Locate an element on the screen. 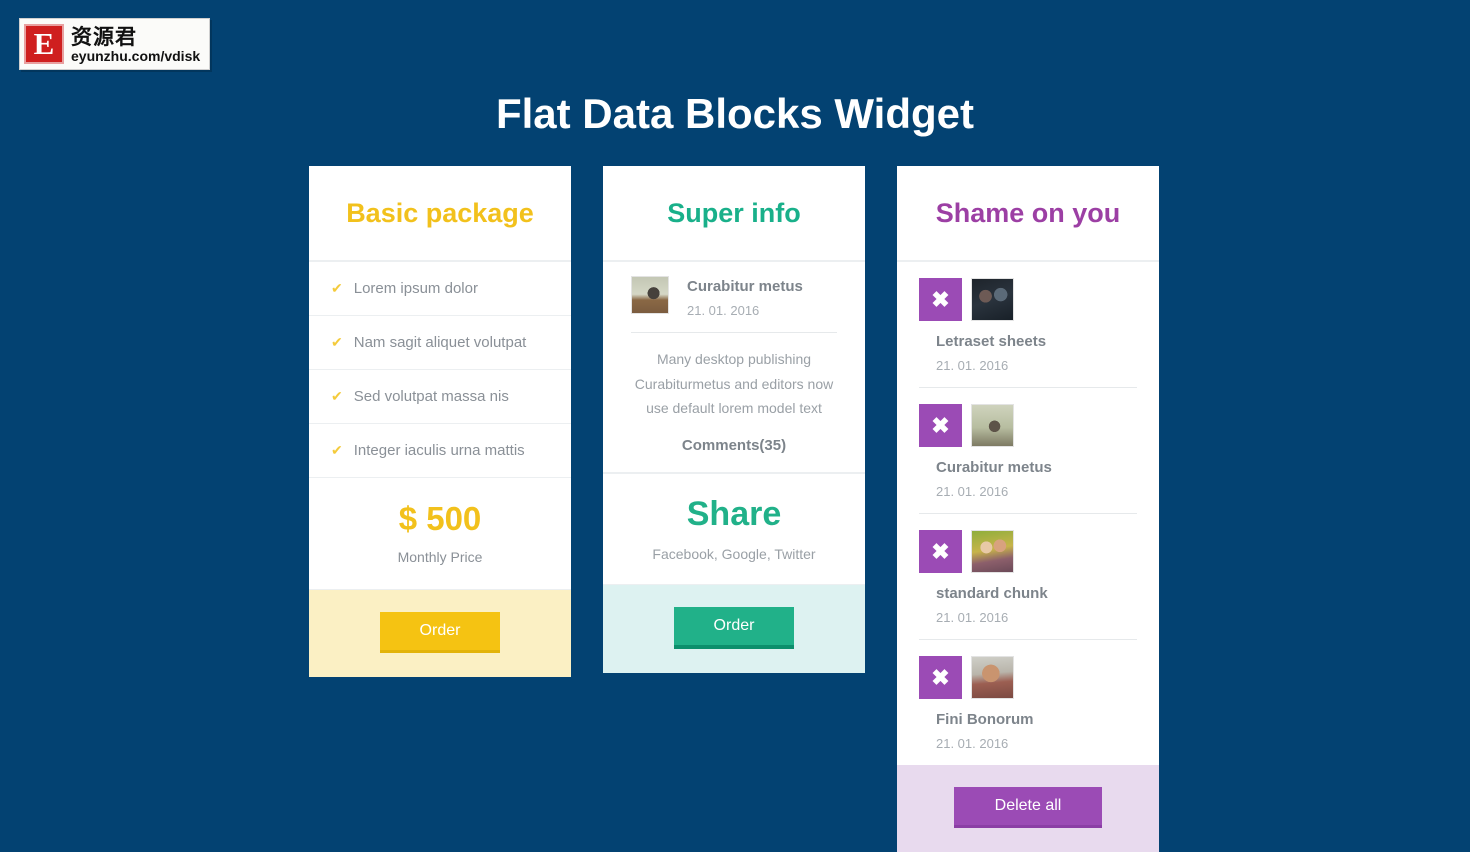 The width and height of the screenshot is (1470, 852). photo-night-couple-image is located at coordinates (992, 299).